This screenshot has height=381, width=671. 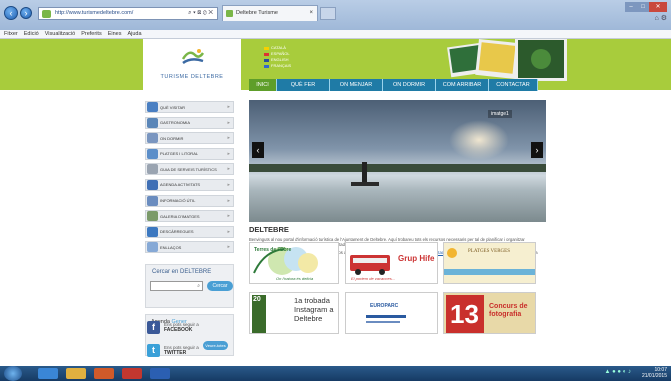 What do you see at coordinates (153, 327) in the screenshot?
I see `facebook-icon: f` at bounding box center [153, 327].